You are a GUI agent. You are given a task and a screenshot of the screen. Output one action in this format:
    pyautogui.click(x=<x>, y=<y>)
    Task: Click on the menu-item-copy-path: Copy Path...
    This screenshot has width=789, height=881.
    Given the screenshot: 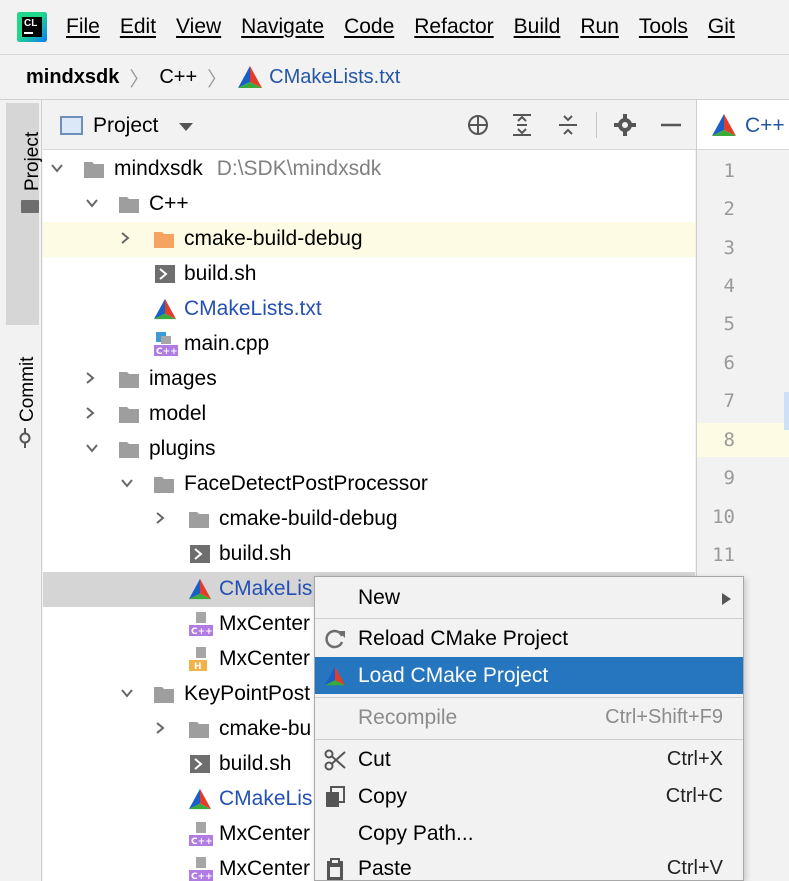 What is the action you would take?
    pyautogui.click(x=529, y=833)
    